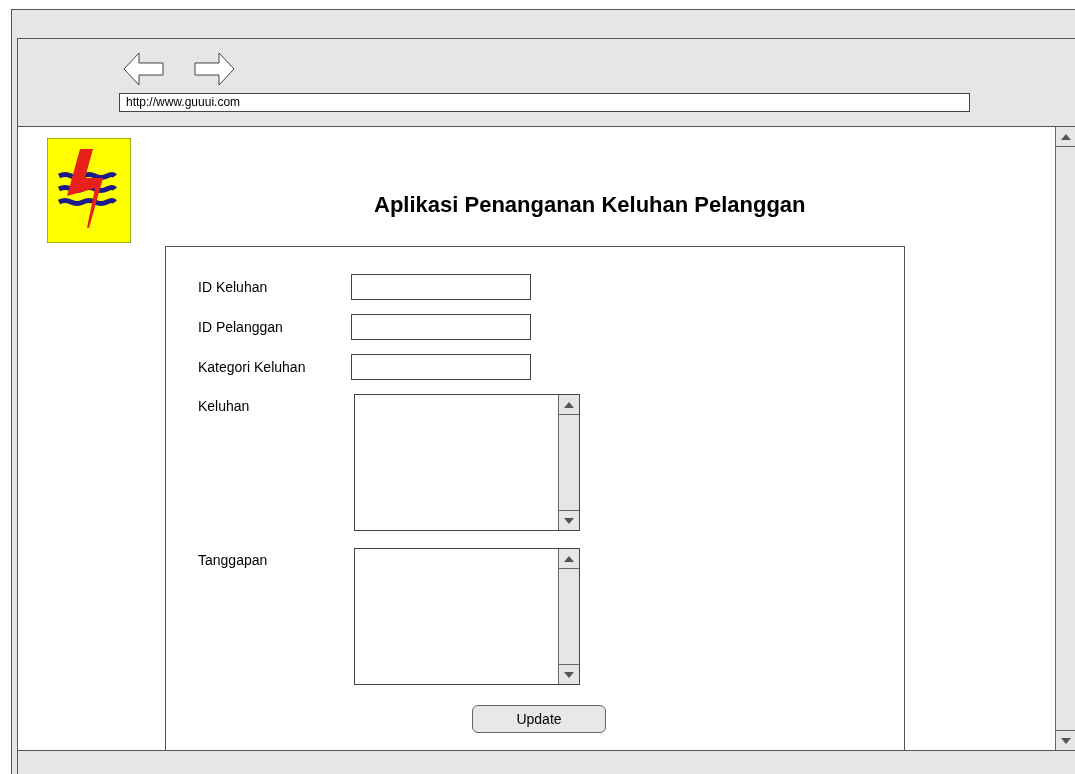 Image resolution: width=1075 pixels, height=774 pixels. Describe the element at coordinates (233, 560) in the screenshot. I see `field-label: Tanggapan` at that location.